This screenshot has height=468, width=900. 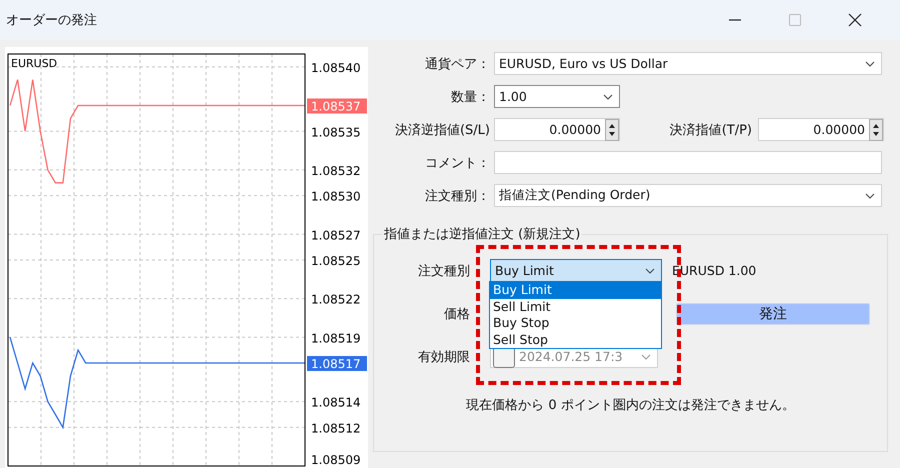 What do you see at coordinates (336, 338) in the screenshot?
I see `axis-label: 1.08519` at bounding box center [336, 338].